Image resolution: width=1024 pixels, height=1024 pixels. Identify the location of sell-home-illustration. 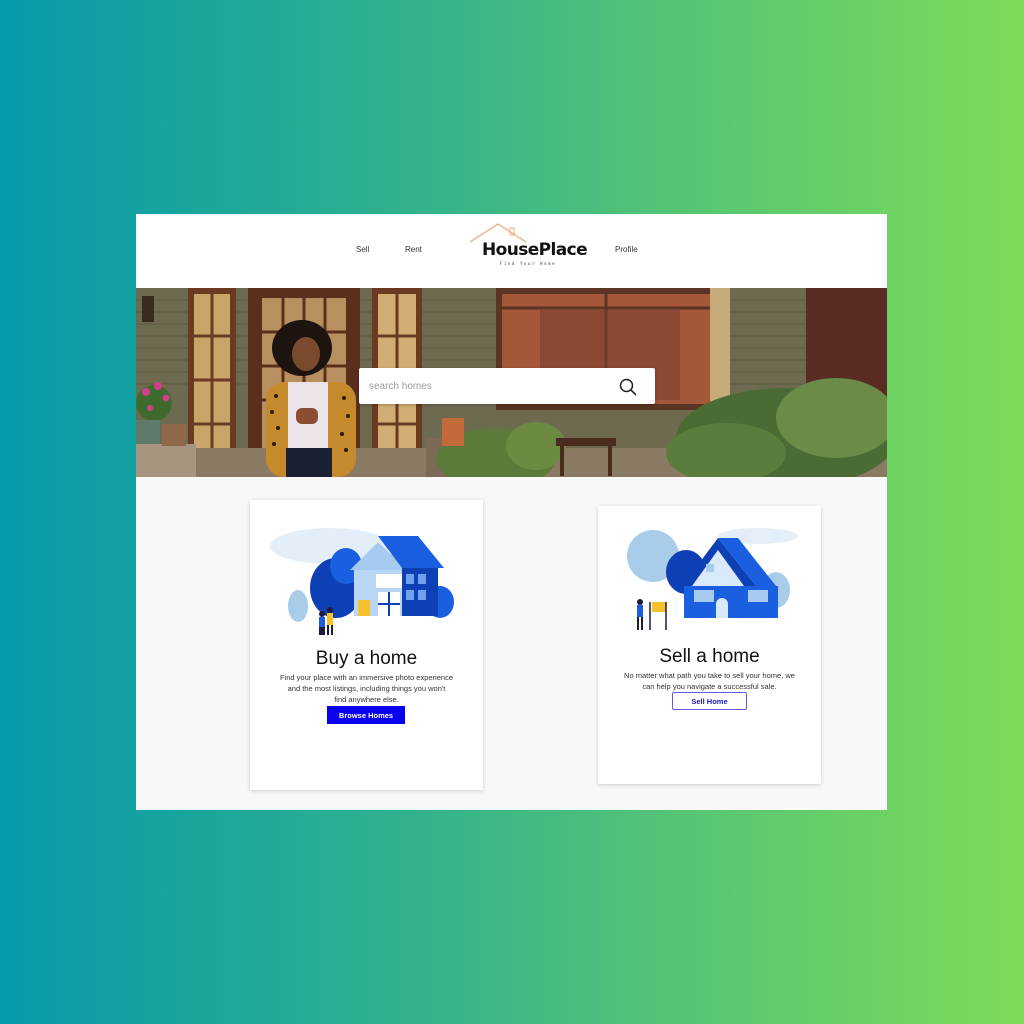
(712, 579).